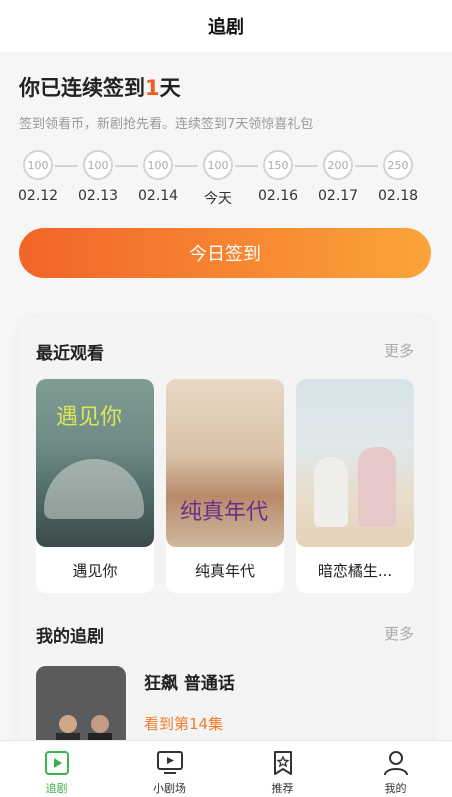  Describe the element at coordinates (278, 196) in the screenshot. I see `day-date: 02.16` at that location.